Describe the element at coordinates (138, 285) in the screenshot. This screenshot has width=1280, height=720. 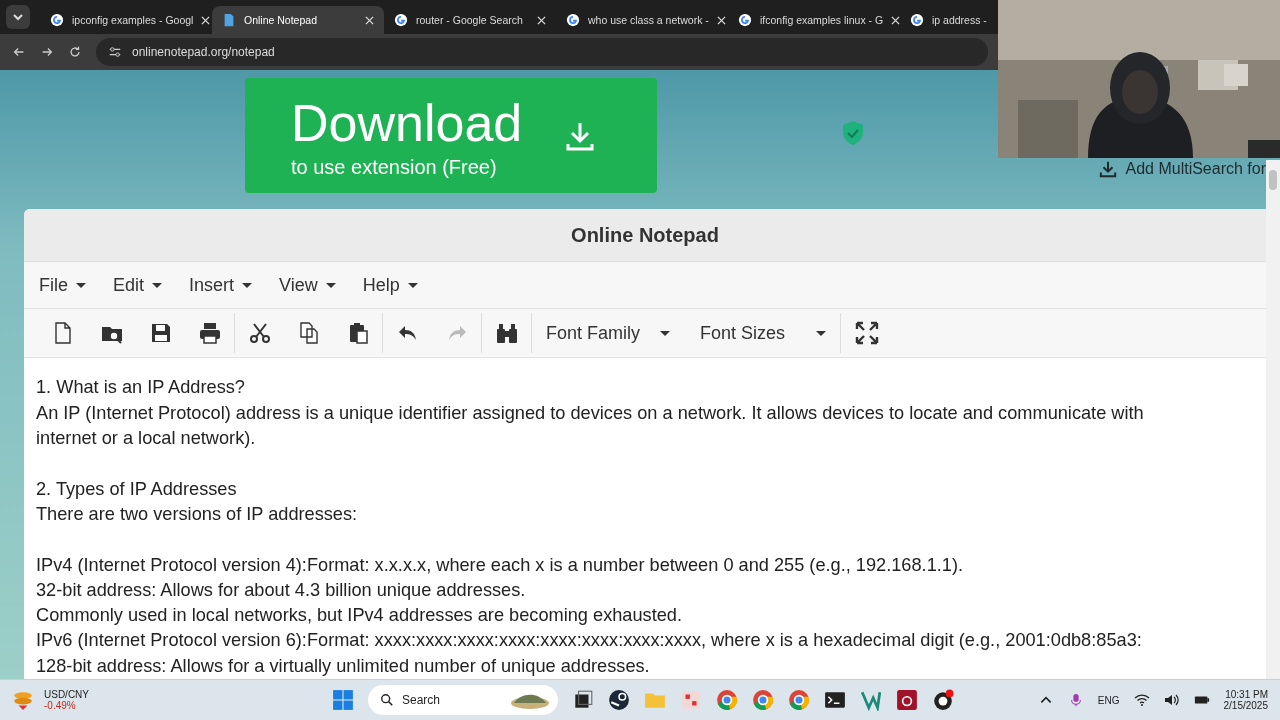
I see `menu-item: Edit` at that location.